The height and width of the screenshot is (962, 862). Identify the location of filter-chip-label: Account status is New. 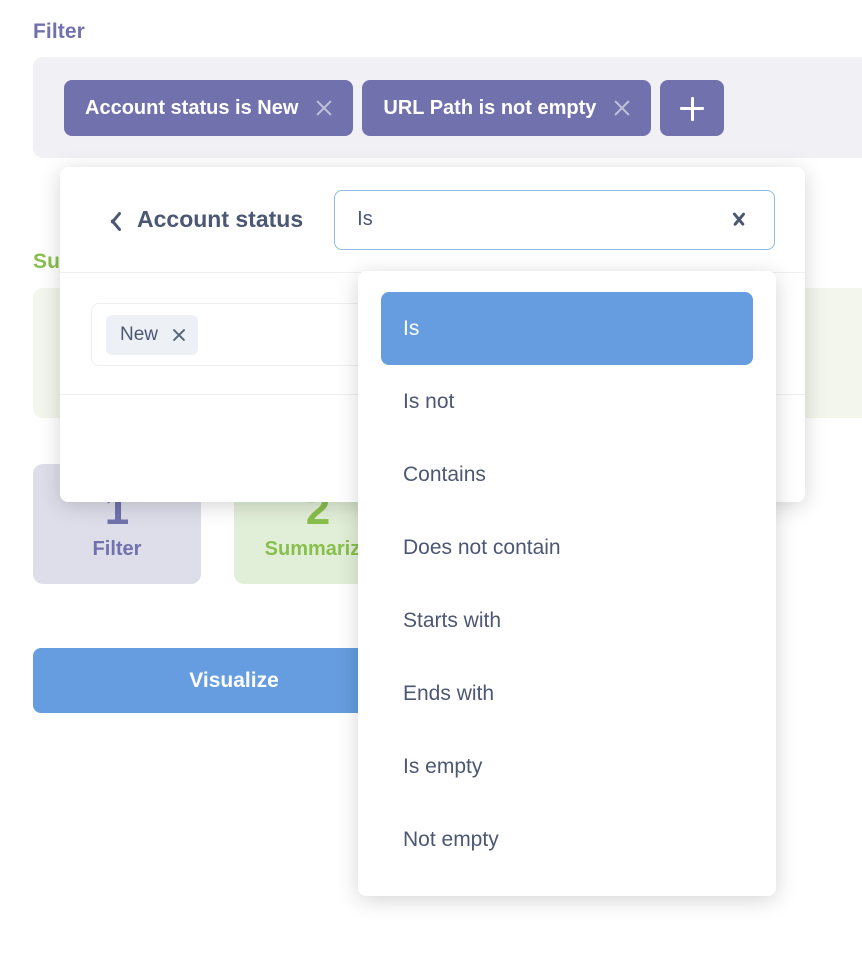
(192, 107).